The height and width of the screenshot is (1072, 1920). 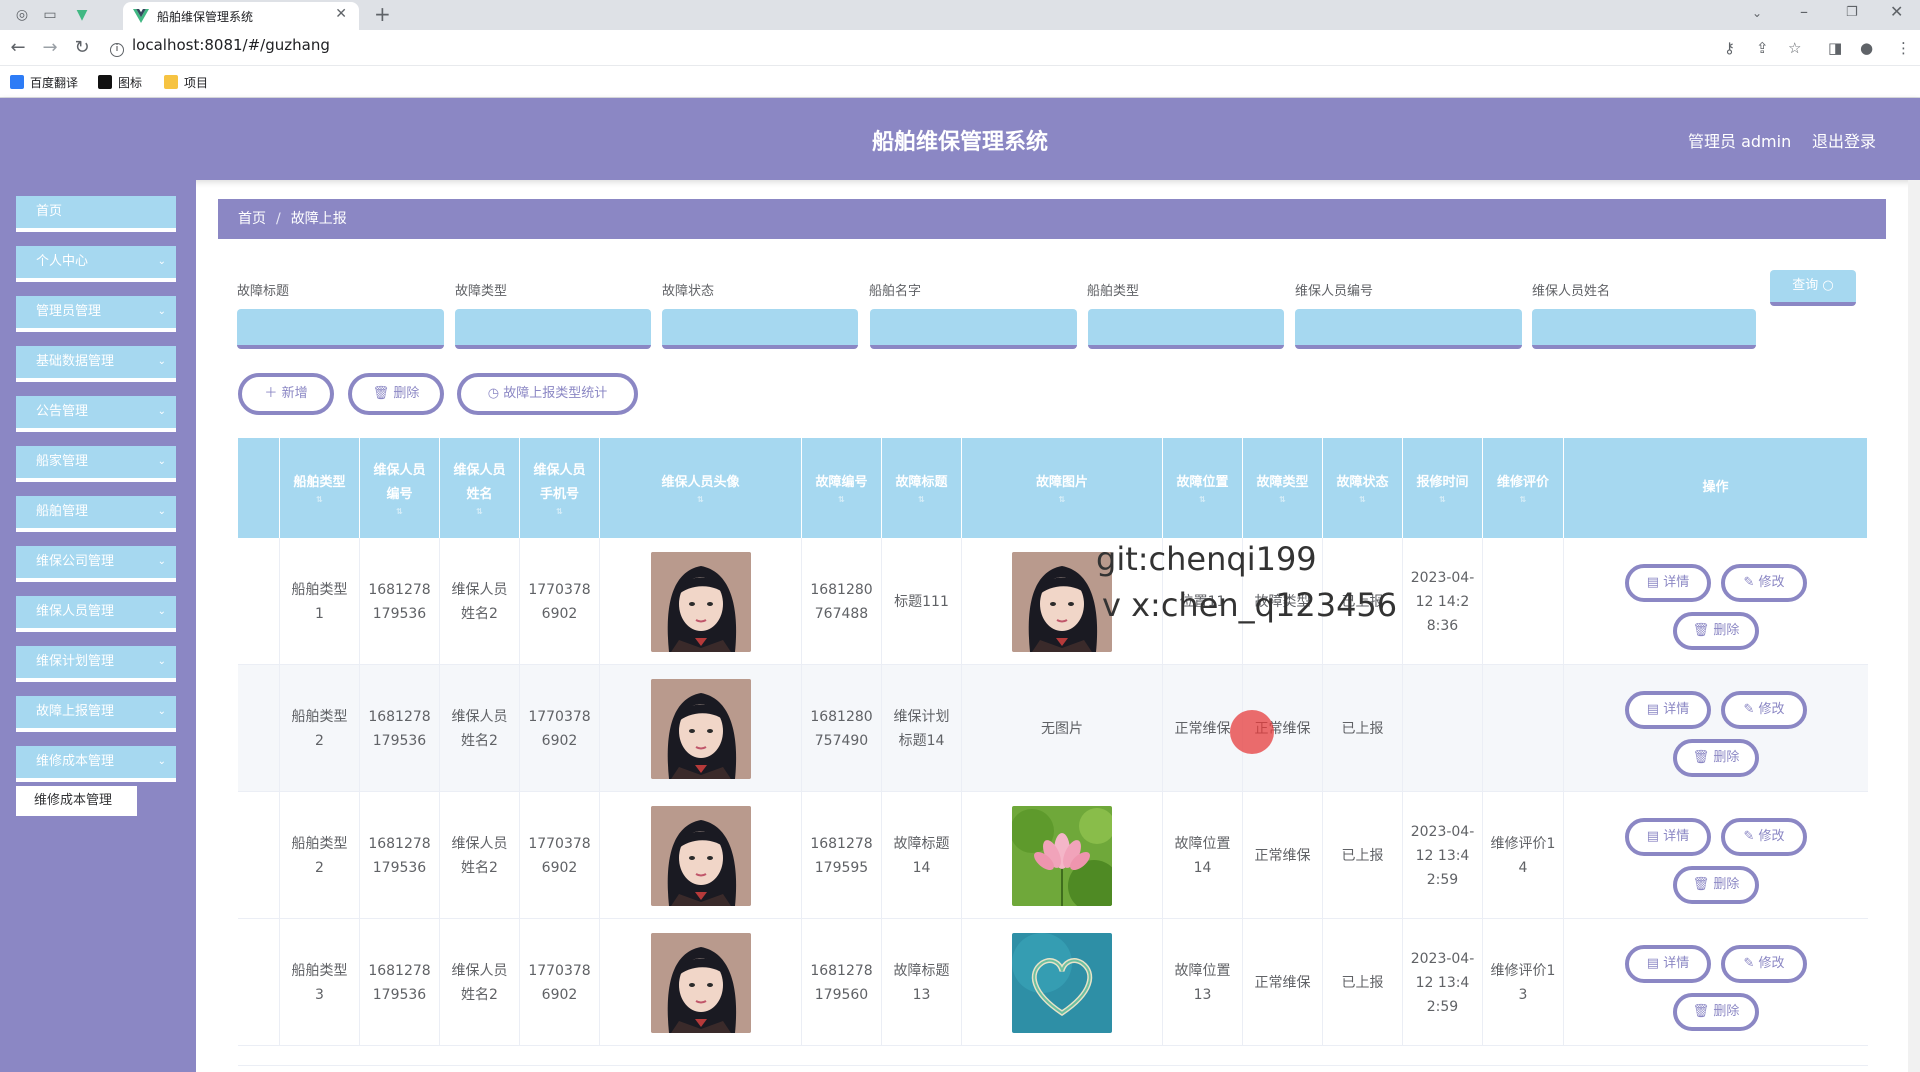 I want to click on reload-icon: ↻, so click(x=82, y=47).